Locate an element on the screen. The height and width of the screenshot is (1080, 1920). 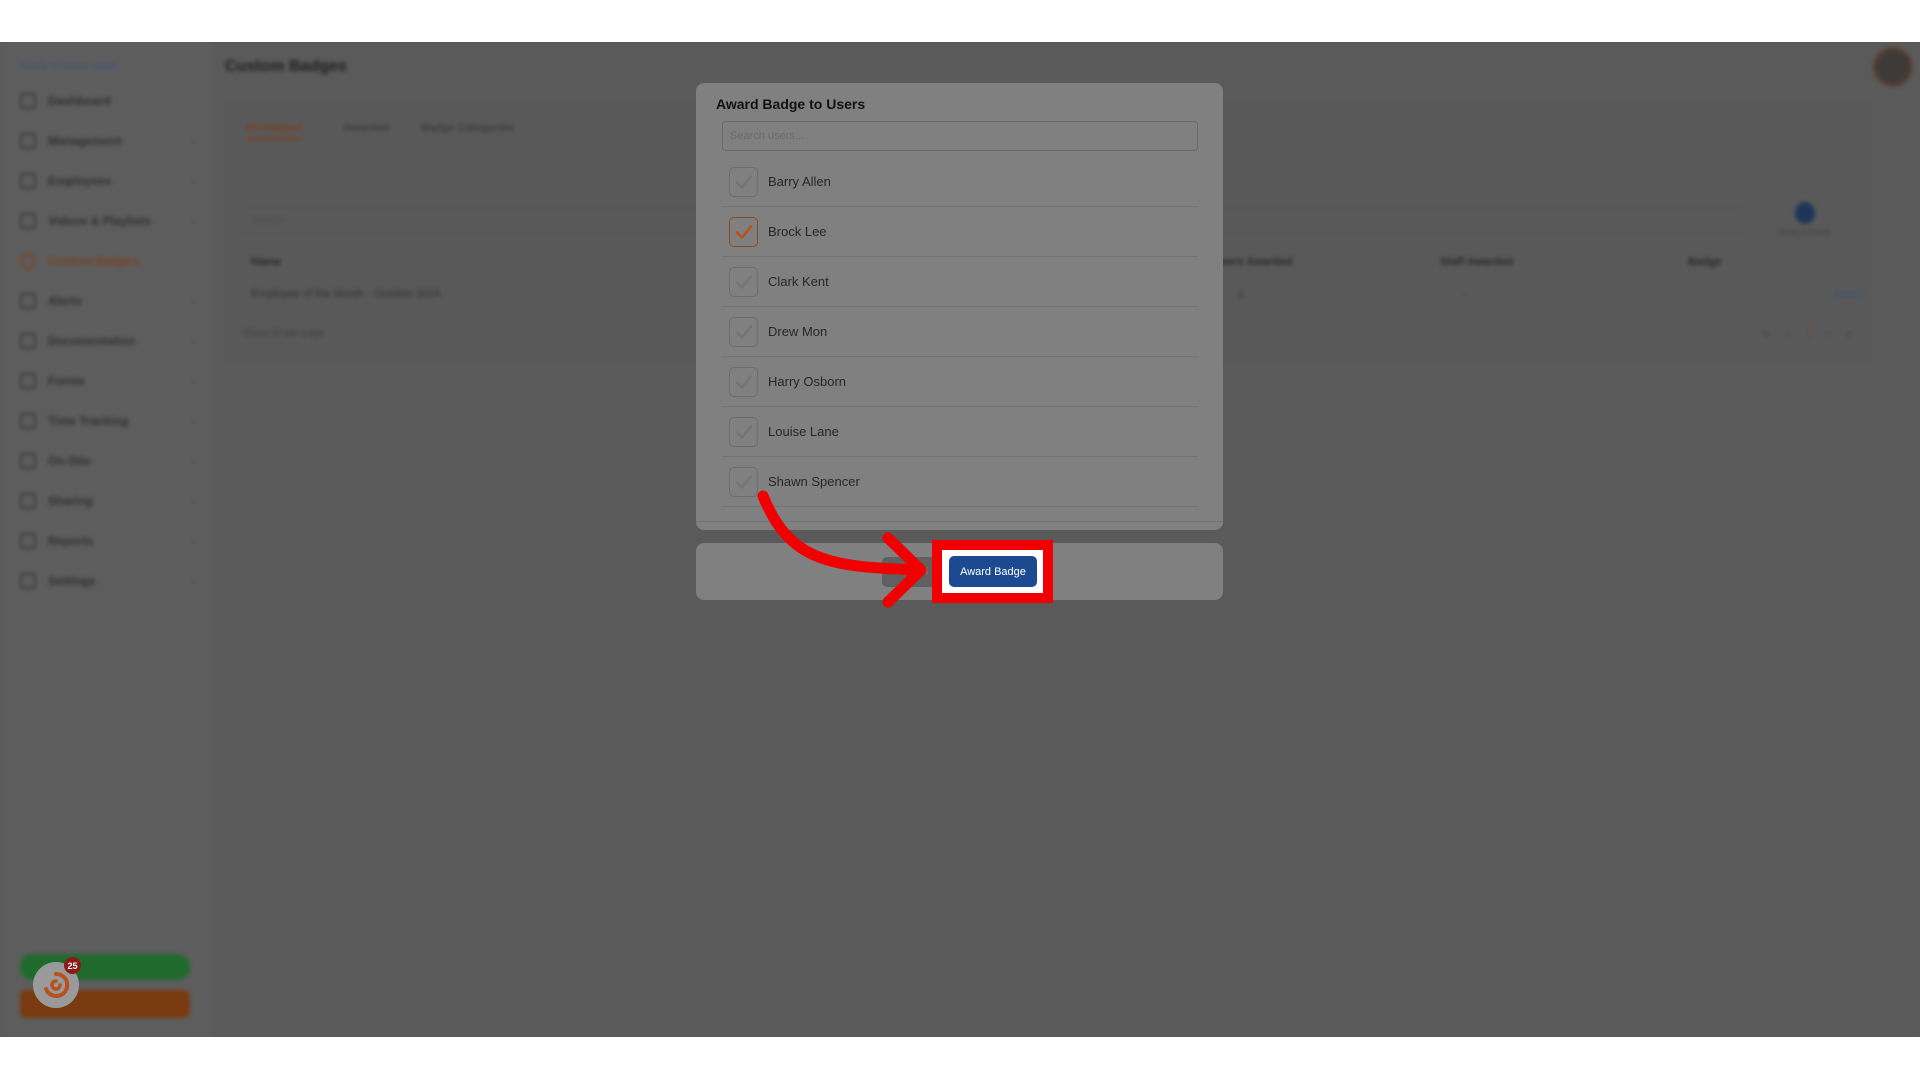
sidebar-item-alerts: Alerts › is located at coordinates (107, 301).